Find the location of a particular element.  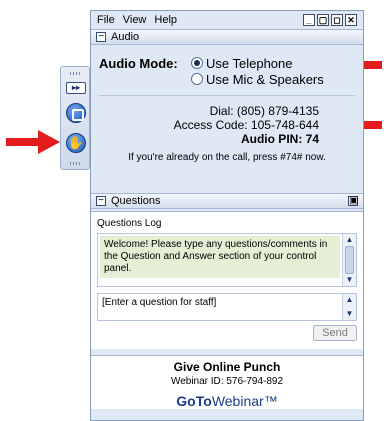

divider is located at coordinates (227, 95).